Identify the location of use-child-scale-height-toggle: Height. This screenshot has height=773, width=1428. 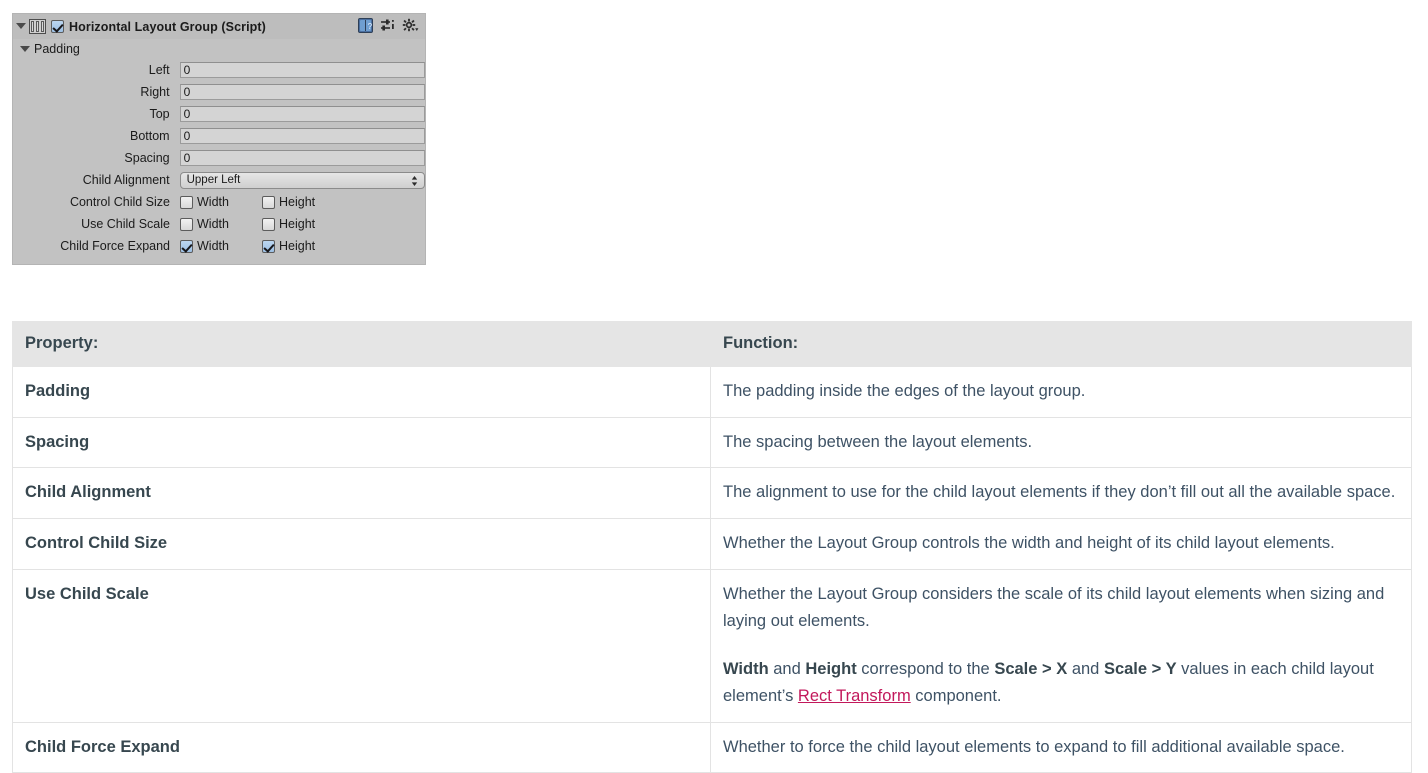
(288, 224).